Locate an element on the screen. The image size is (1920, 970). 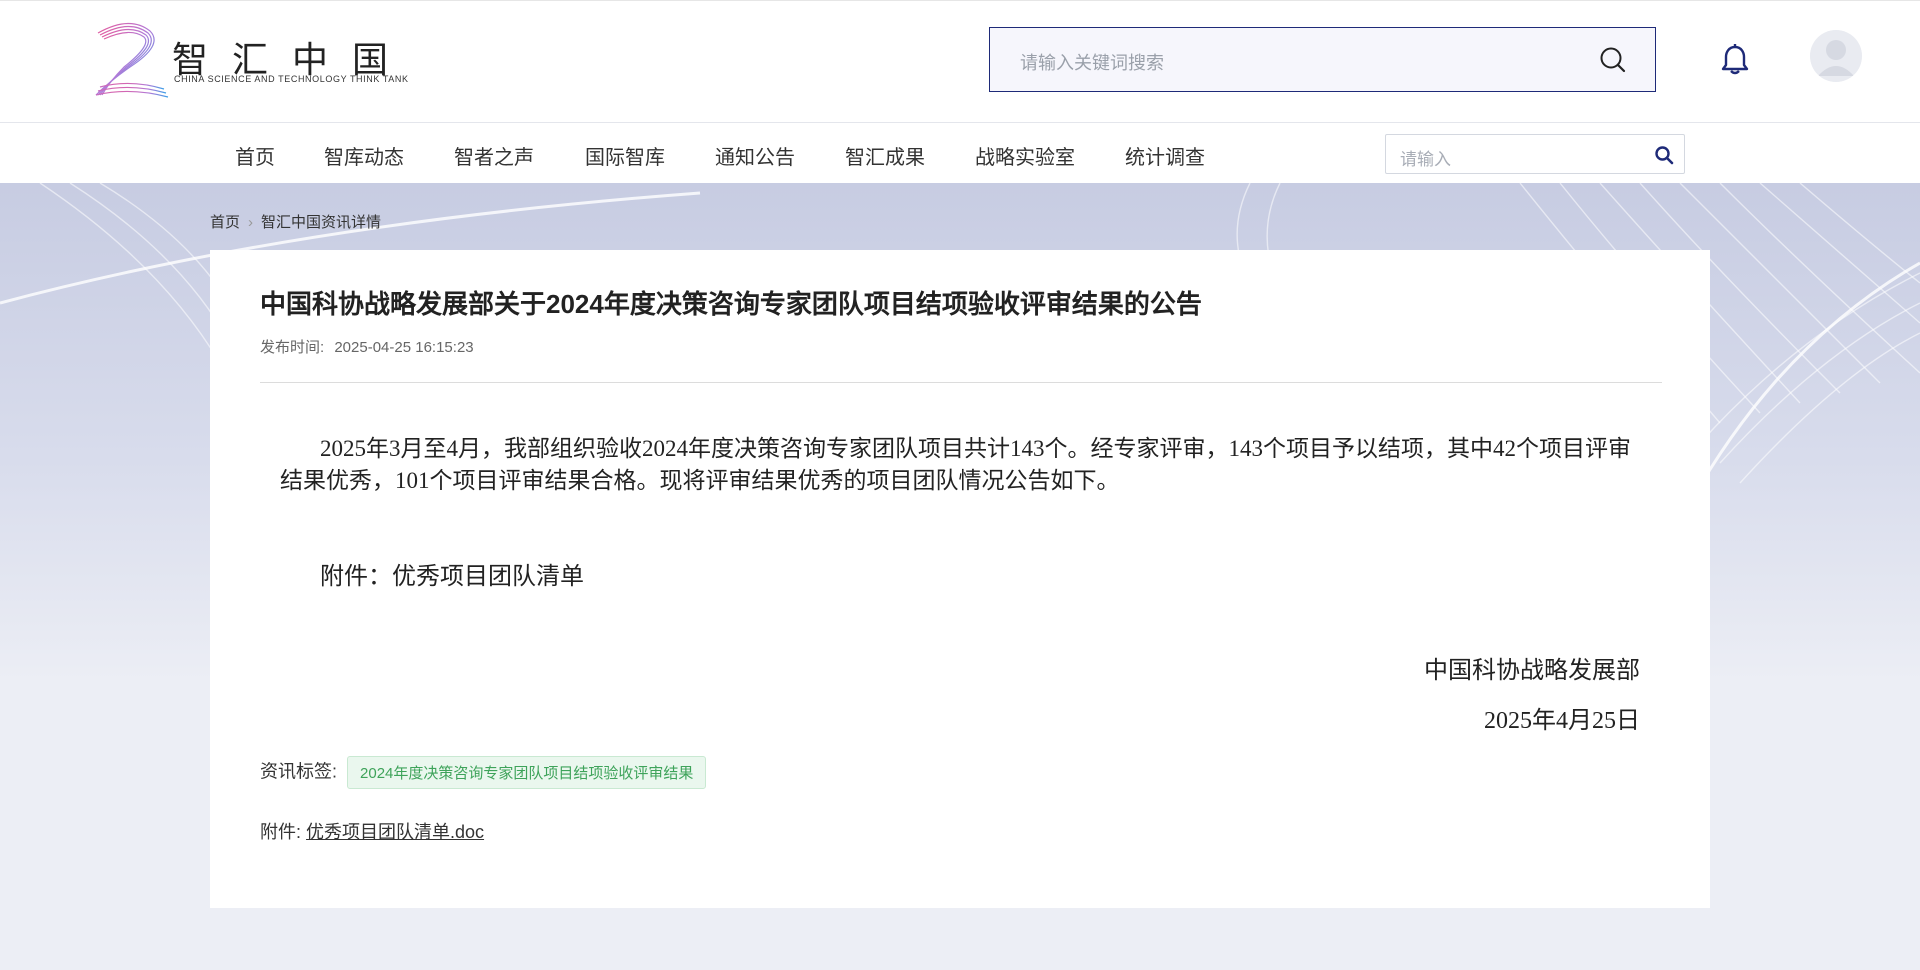
nav-item-home: 首页 is located at coordinates (255, 155).